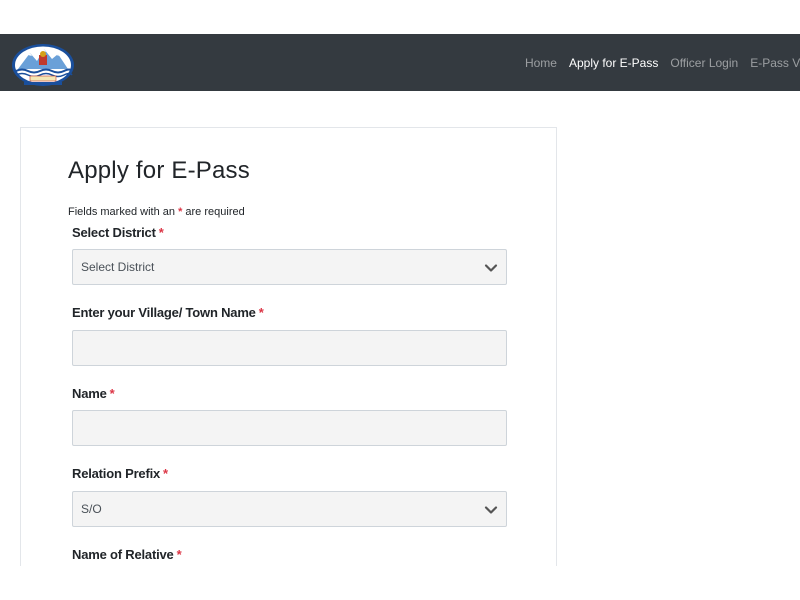 This screenshot has height=600, width=800. Describe the element at coordinates (613, 63) in the screenshot. I see `nav-link-apply-epass: Apply for E-Pass` at that location.